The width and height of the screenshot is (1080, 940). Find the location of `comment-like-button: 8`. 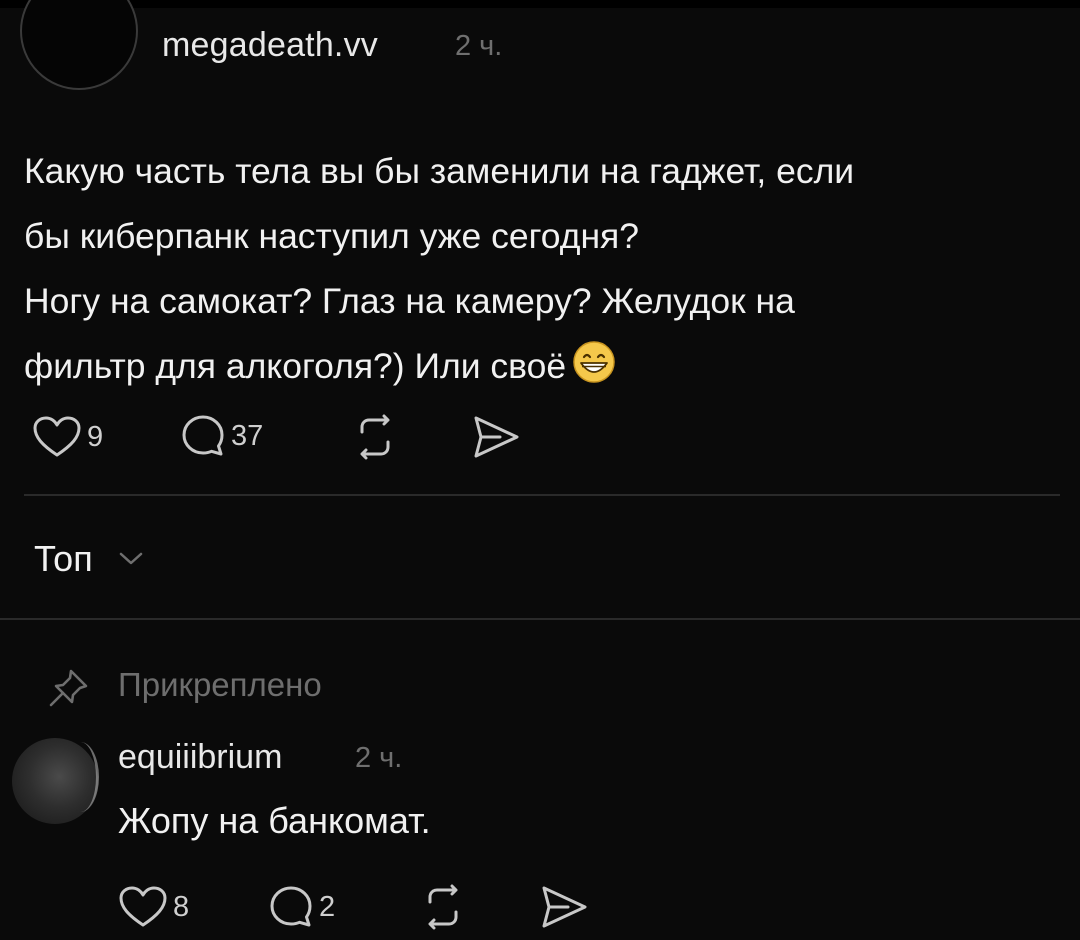

comment-like-button: 8 is located at coordinates (153, 907).